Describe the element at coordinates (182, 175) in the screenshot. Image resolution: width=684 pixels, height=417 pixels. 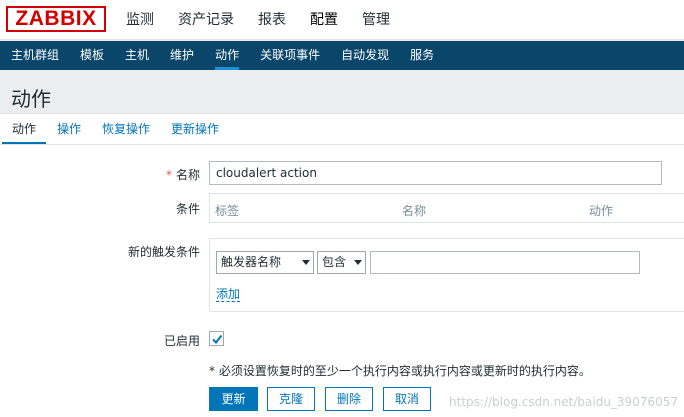
I see `name-label: * 名称` at that location.